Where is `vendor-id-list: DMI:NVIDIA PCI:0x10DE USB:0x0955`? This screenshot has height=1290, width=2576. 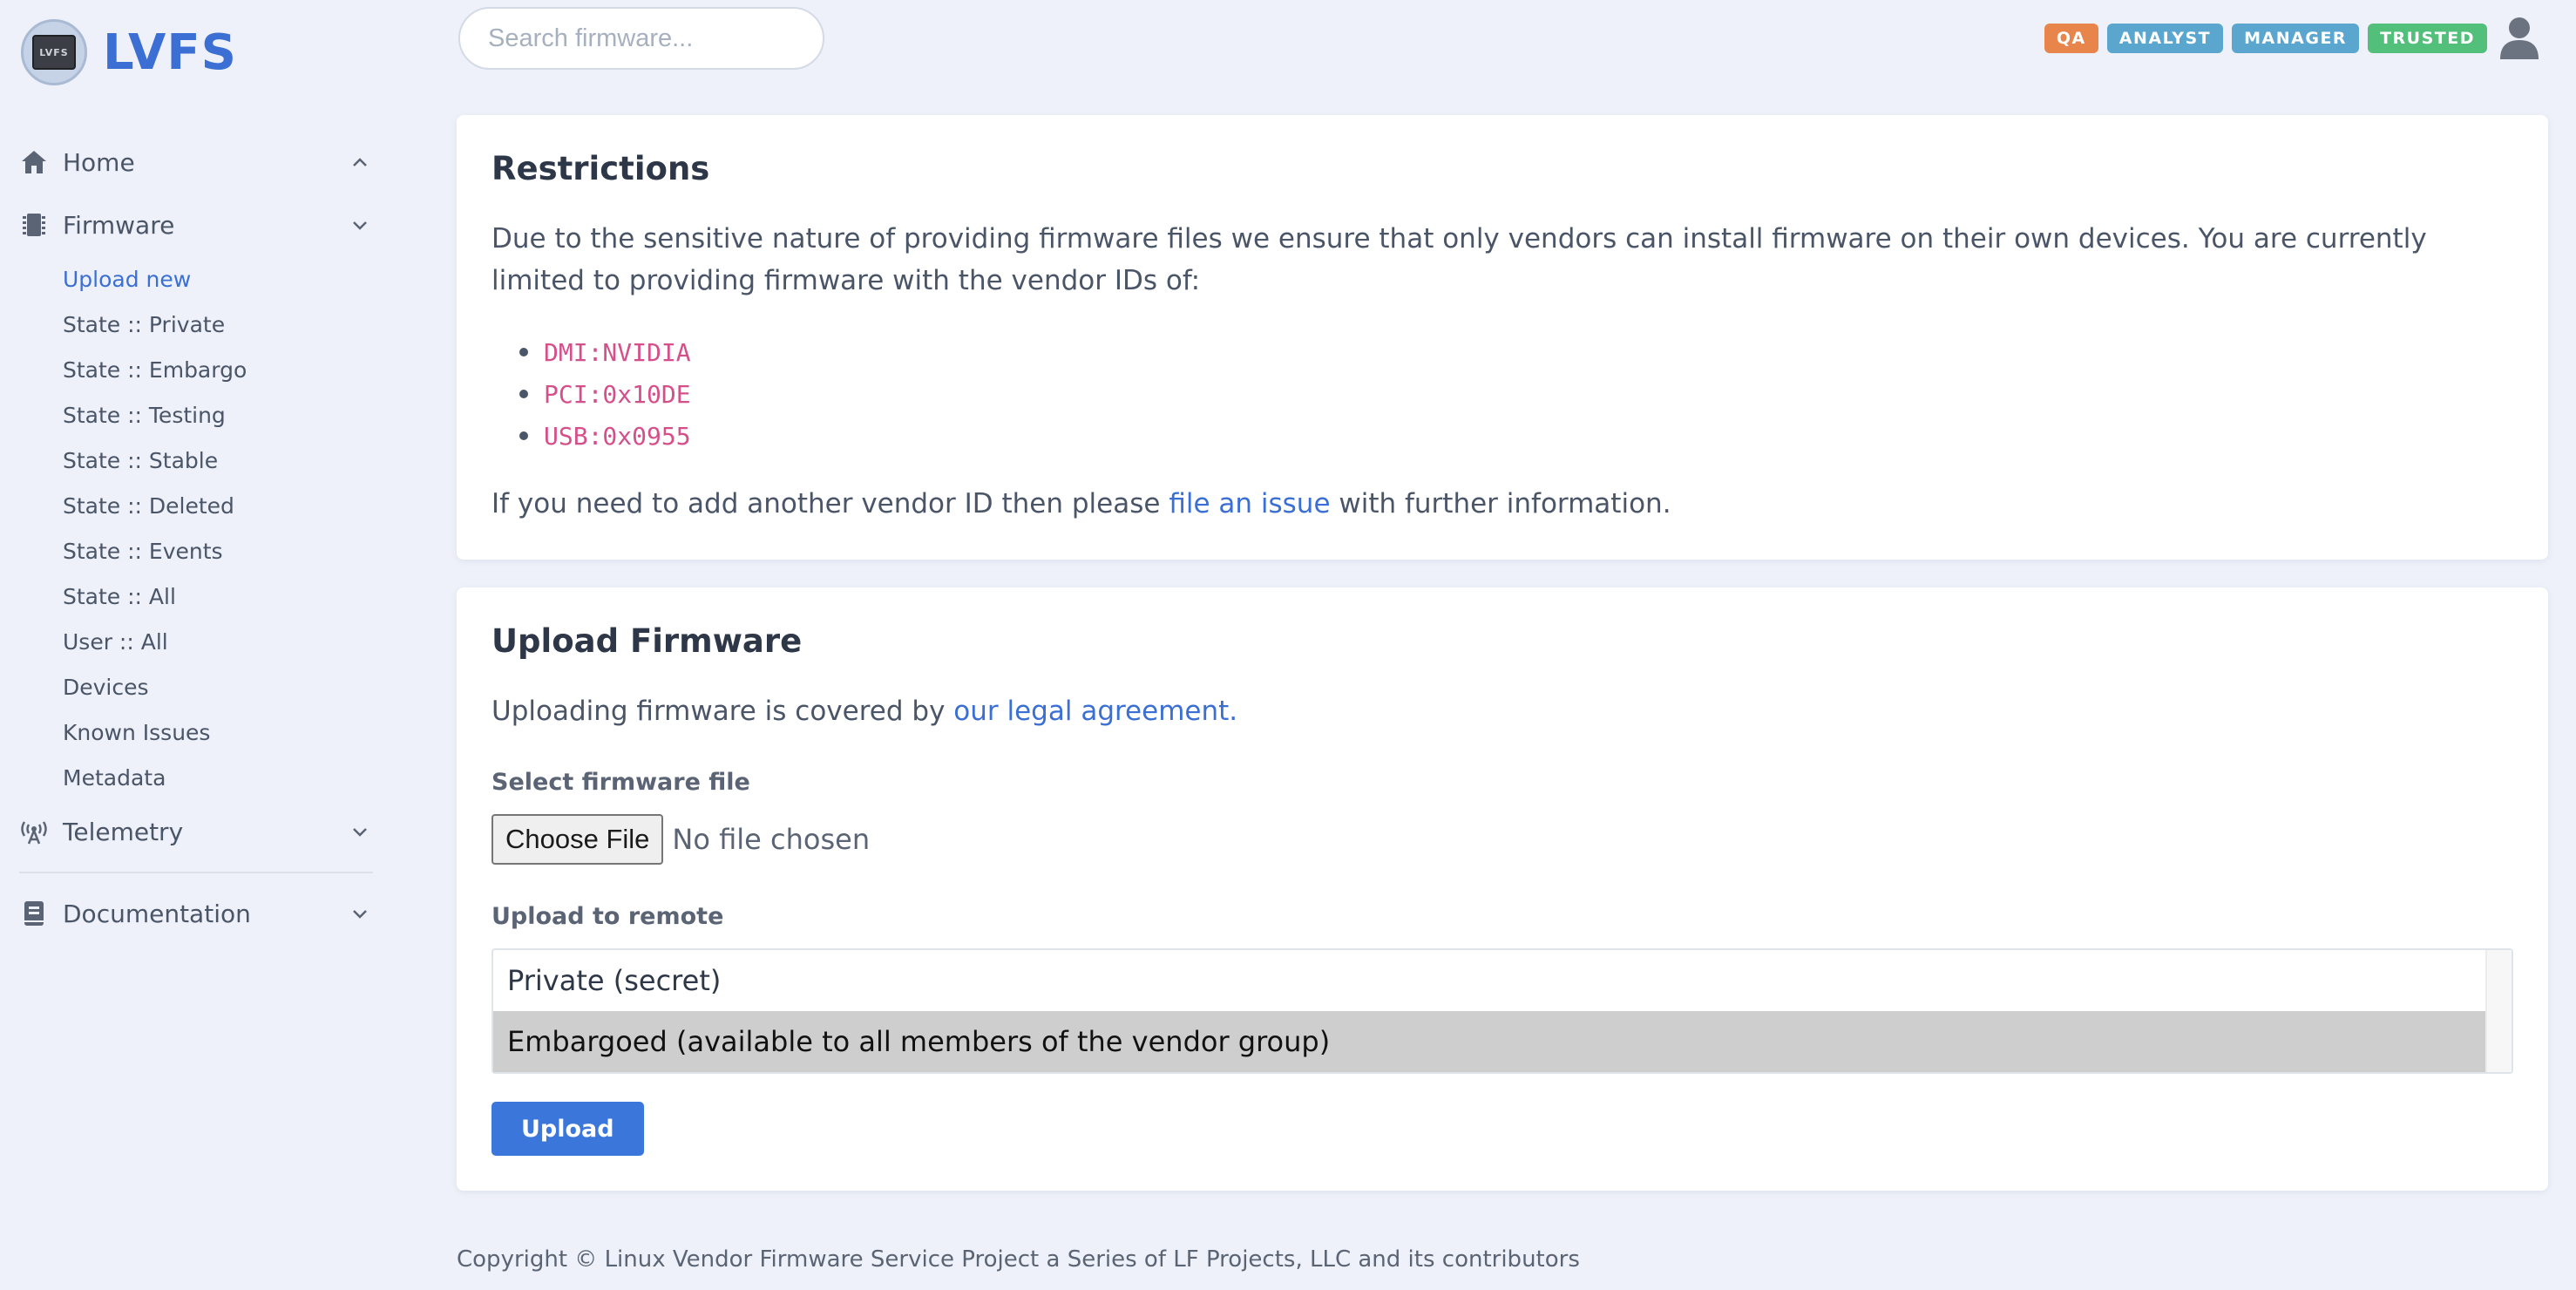
vendor-id-list: DMI:NVIDIA PCI:0x10DE USB:0x0955 is located at coordinates (605, 394).